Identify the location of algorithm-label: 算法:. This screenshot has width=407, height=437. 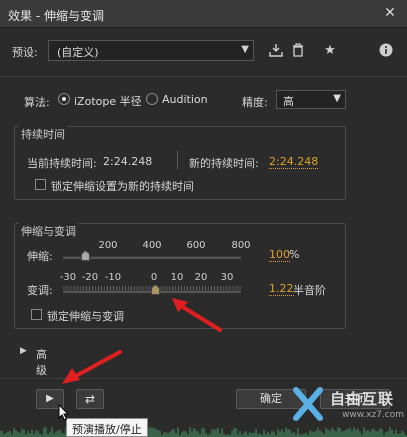
(37, 102).